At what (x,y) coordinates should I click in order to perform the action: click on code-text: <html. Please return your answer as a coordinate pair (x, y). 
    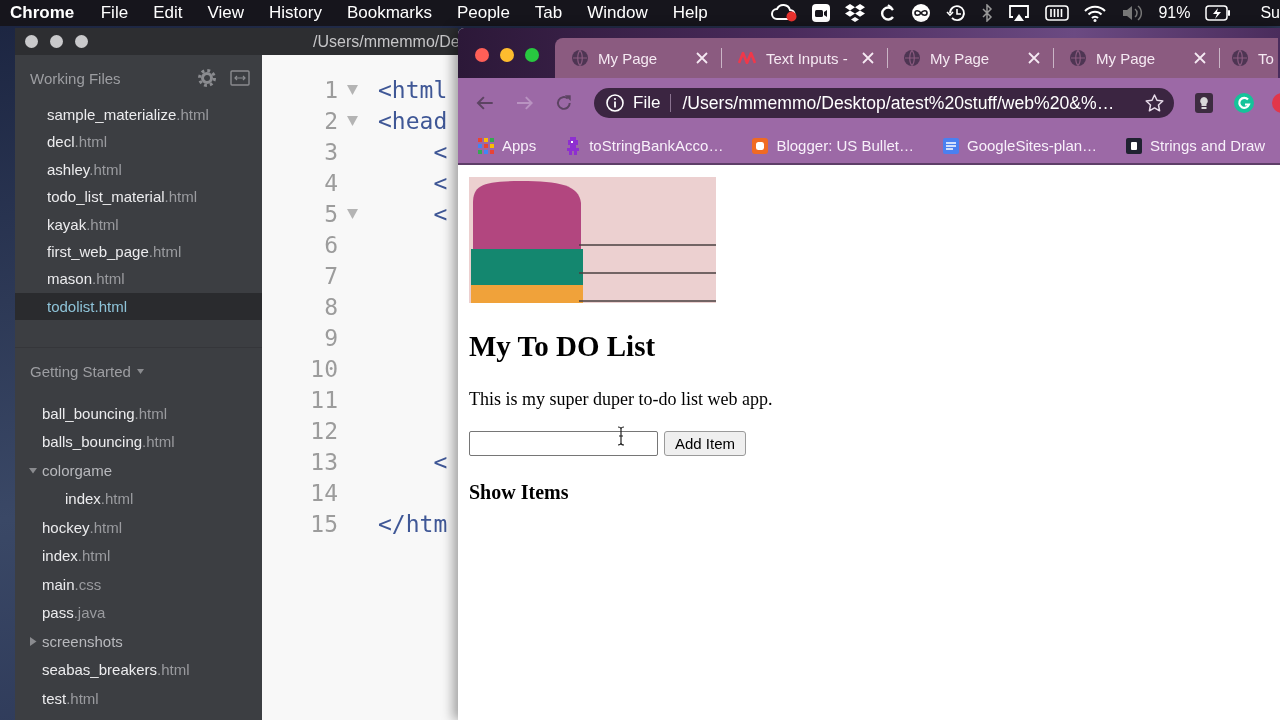
    Looking at the image, I should click on (413, 89).